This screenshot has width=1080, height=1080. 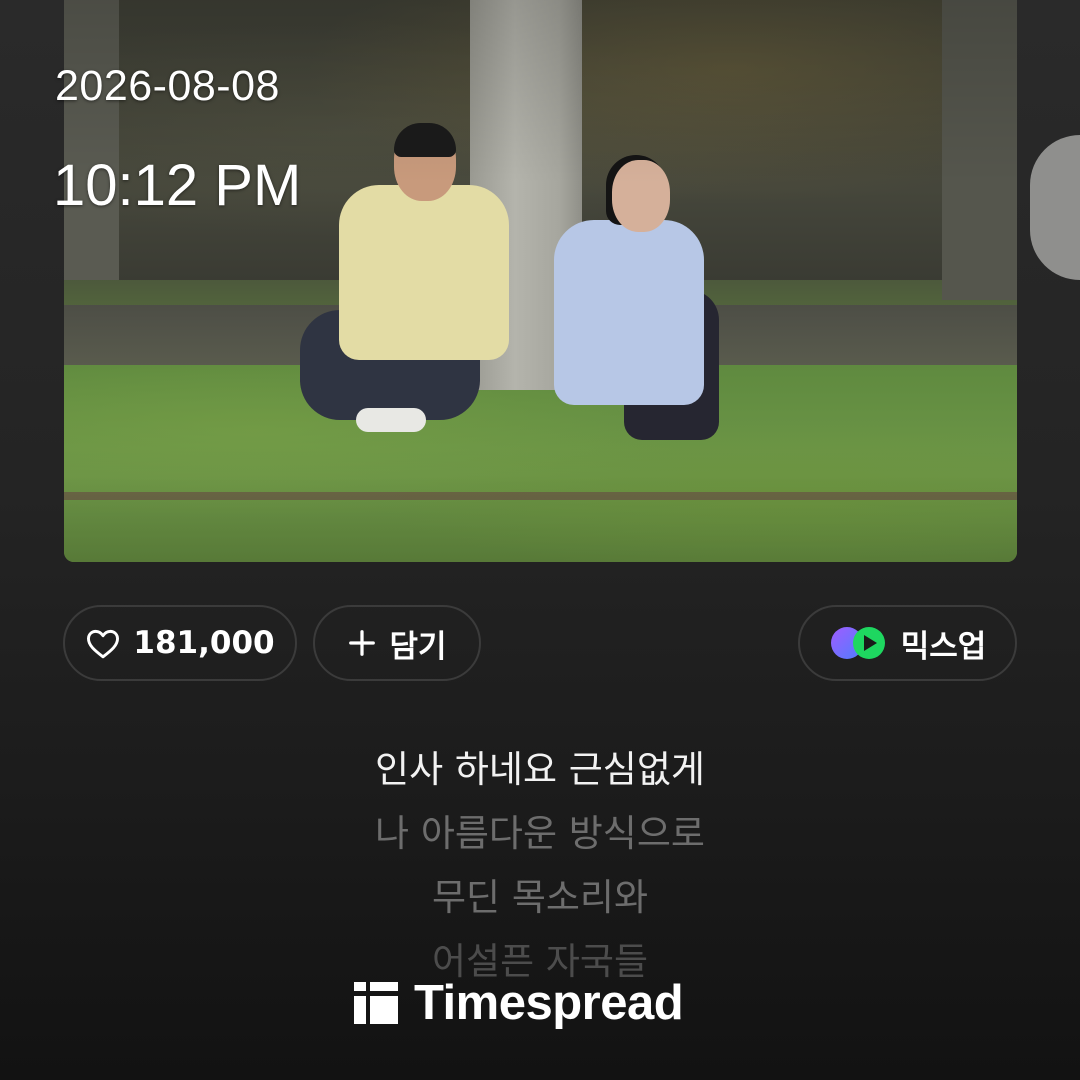 I want to click on timespread-logo-icon, so click(x=376, y=1003).